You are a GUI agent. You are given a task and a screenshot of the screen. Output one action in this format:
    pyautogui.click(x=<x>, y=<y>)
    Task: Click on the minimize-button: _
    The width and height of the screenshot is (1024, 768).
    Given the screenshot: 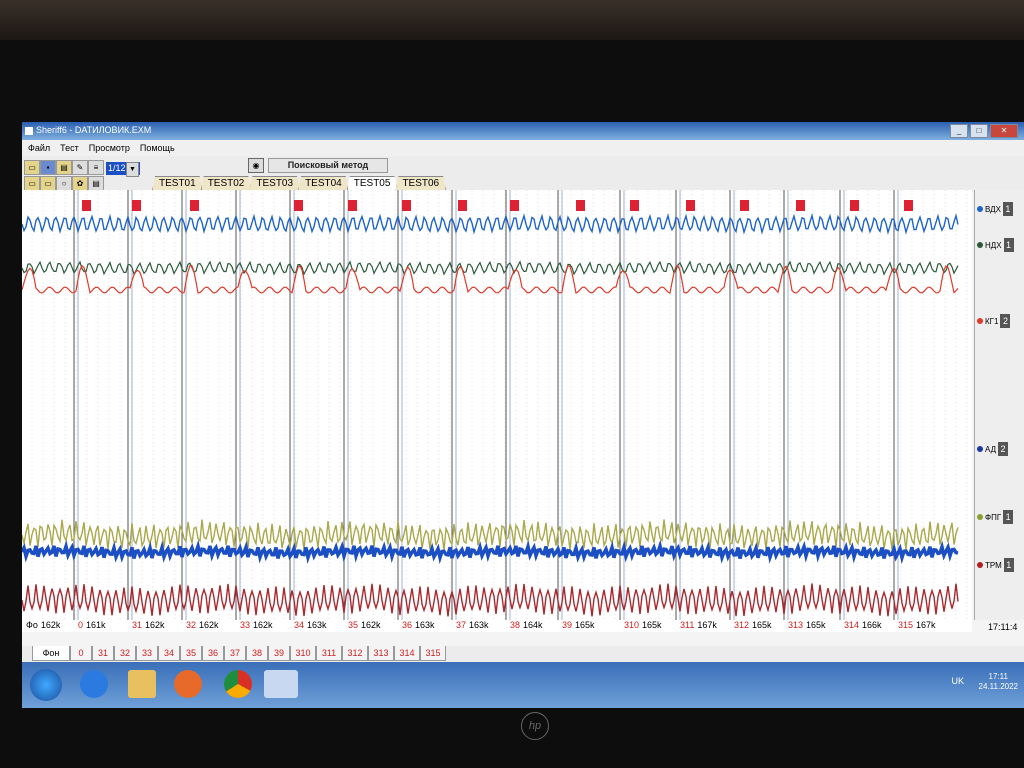 What is the action you would take?
    pyautogui.click(x=959, y=131)
    